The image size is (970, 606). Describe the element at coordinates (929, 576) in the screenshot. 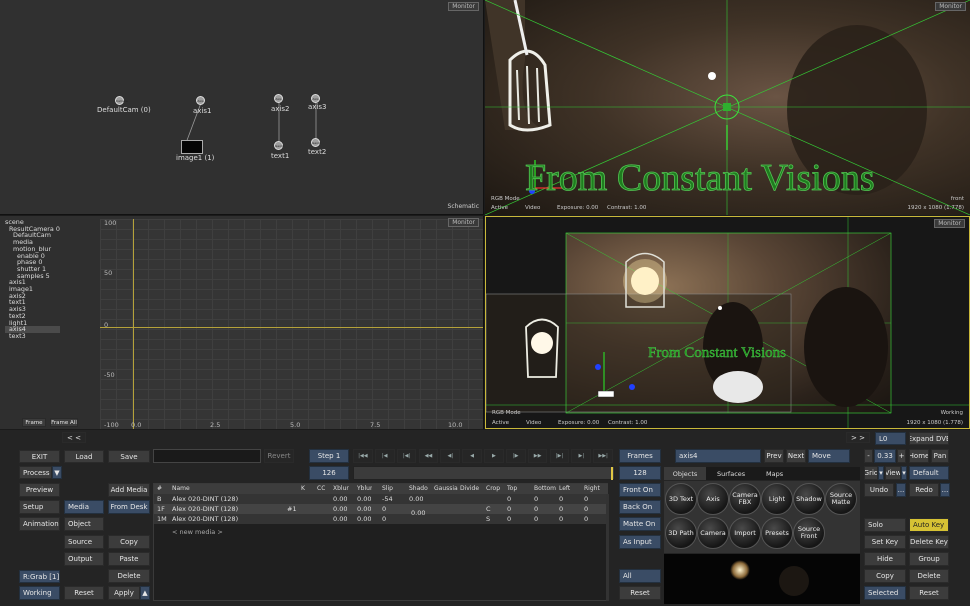

I see `delete-node-button: Delete` at that location.